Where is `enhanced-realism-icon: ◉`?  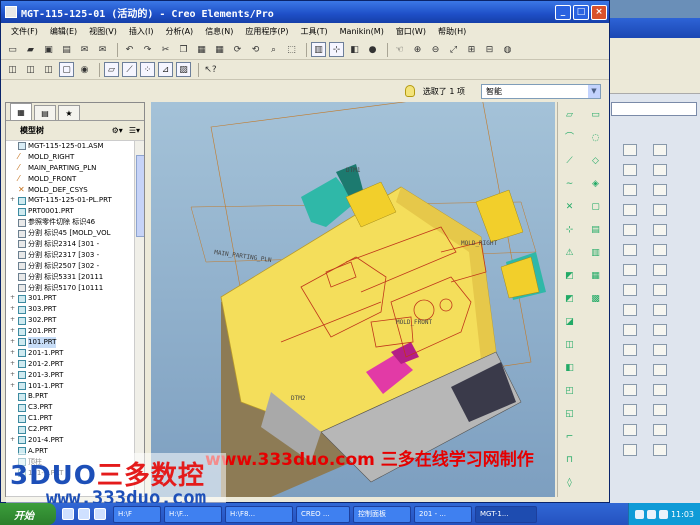 enhanced-realism-icon: ◉ is located at coordinates (84, 69).